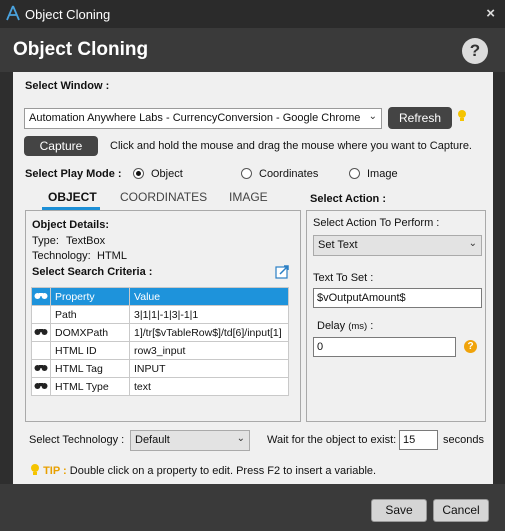 Image resolution: width=505 pixels, height=531 pixels. Describe the element at coordinates (45, 241) in the screenshot. I see `type-label: Type:` at that location.